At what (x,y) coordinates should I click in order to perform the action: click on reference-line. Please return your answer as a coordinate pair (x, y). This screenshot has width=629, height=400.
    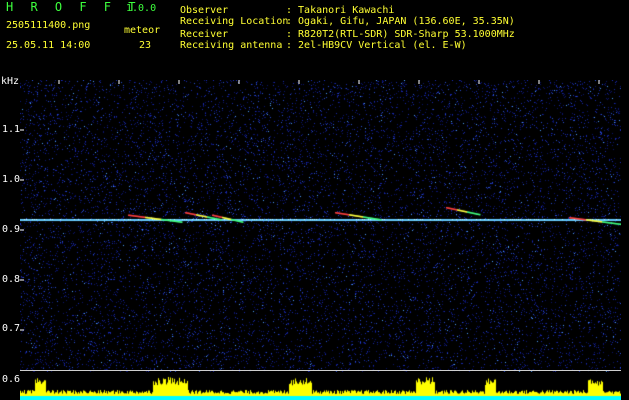
    Looking at the image, I should click on (320, 370).